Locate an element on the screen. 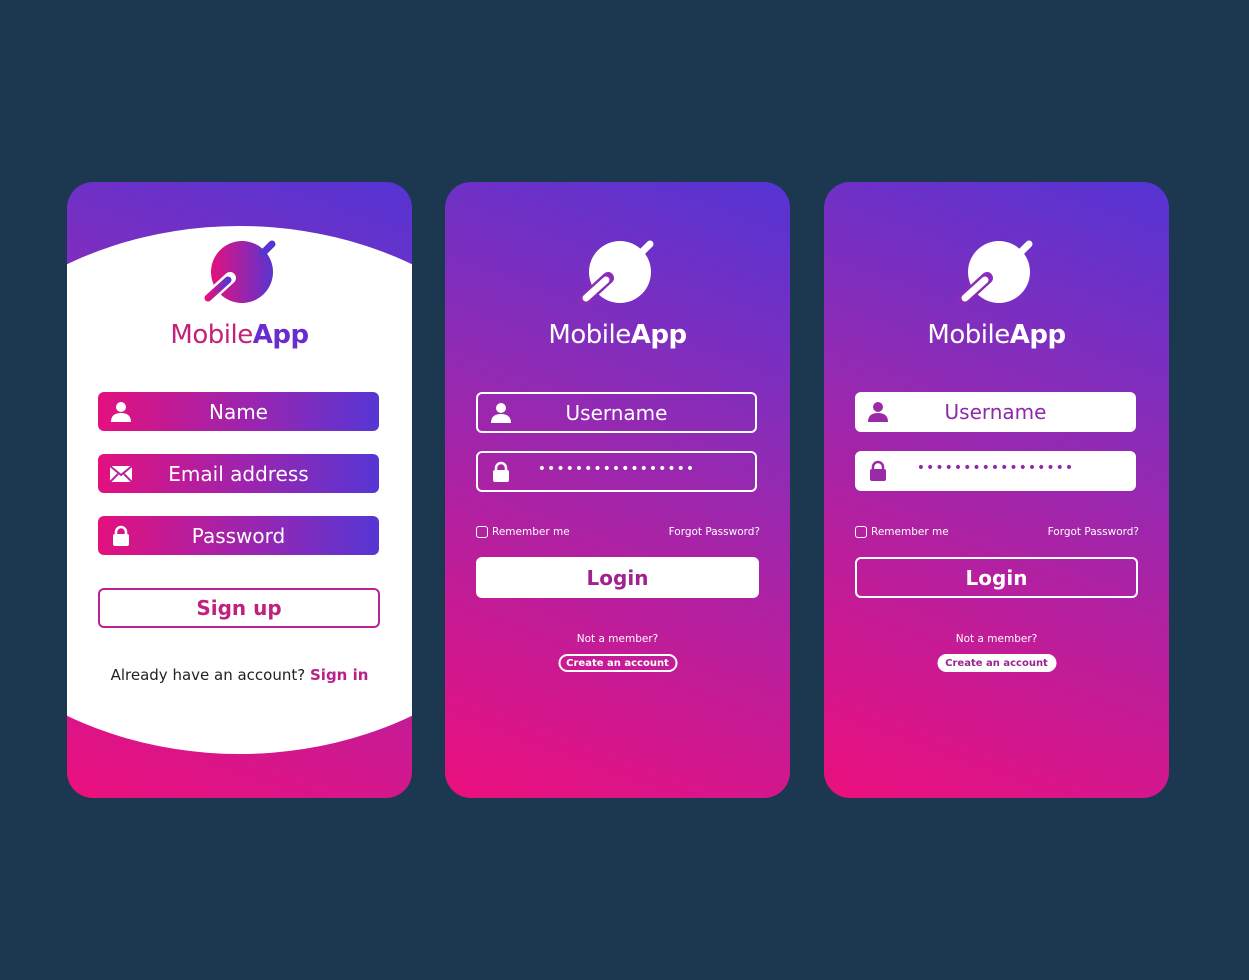  signup-button: Sign up is located at coordinates (239, 608).